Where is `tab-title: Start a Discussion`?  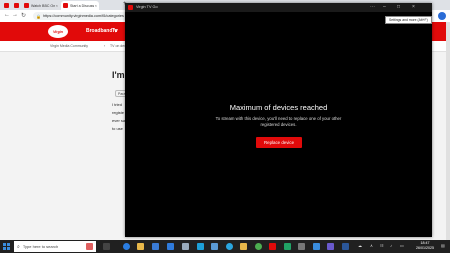
tab-title: Start a Discussion is located at coordinates (82, 5).